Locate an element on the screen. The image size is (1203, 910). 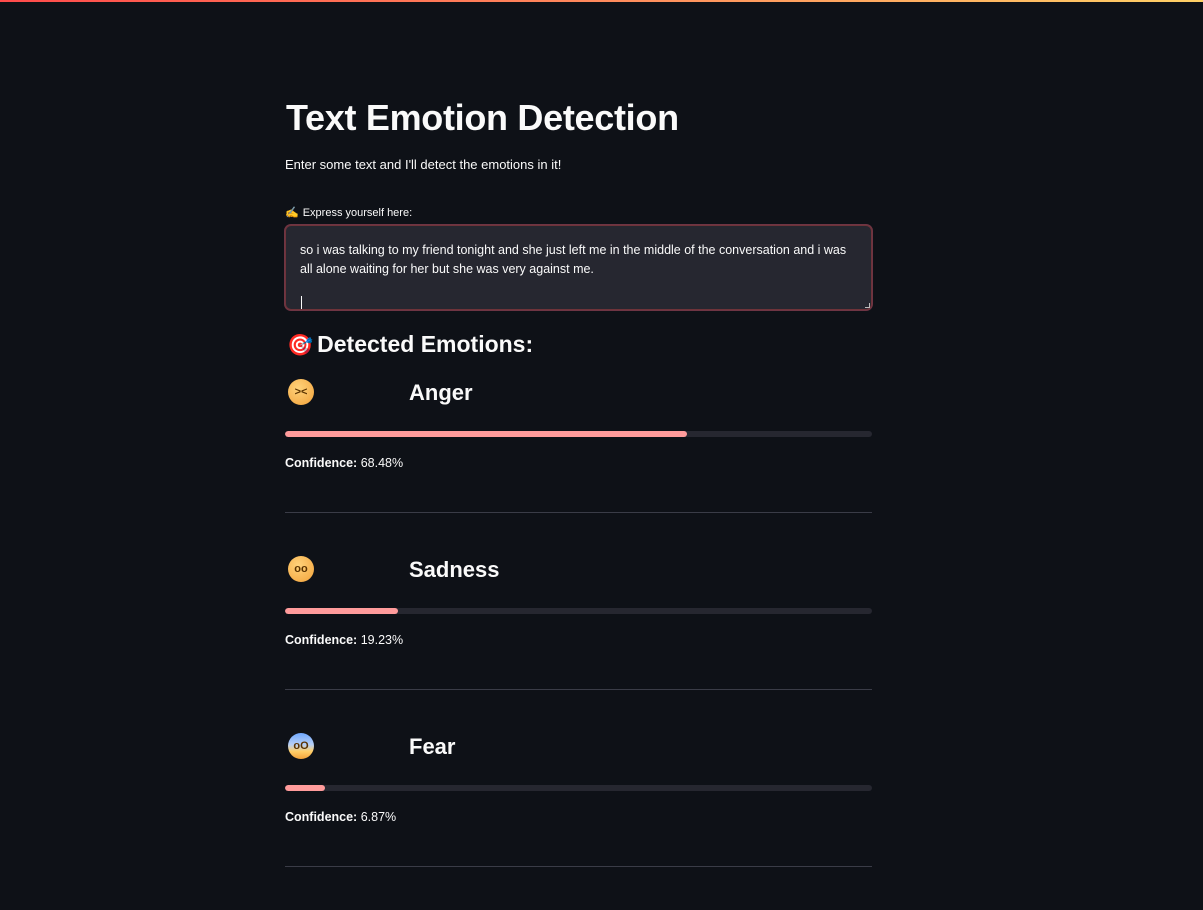
emotion-name: Fear is located at coordinates (432, 746).